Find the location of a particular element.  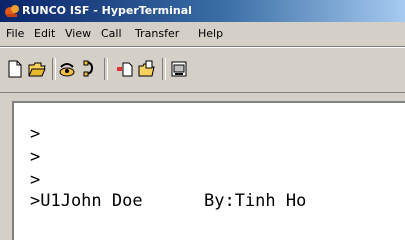

properties-icon is located at coordinates (179, 69).